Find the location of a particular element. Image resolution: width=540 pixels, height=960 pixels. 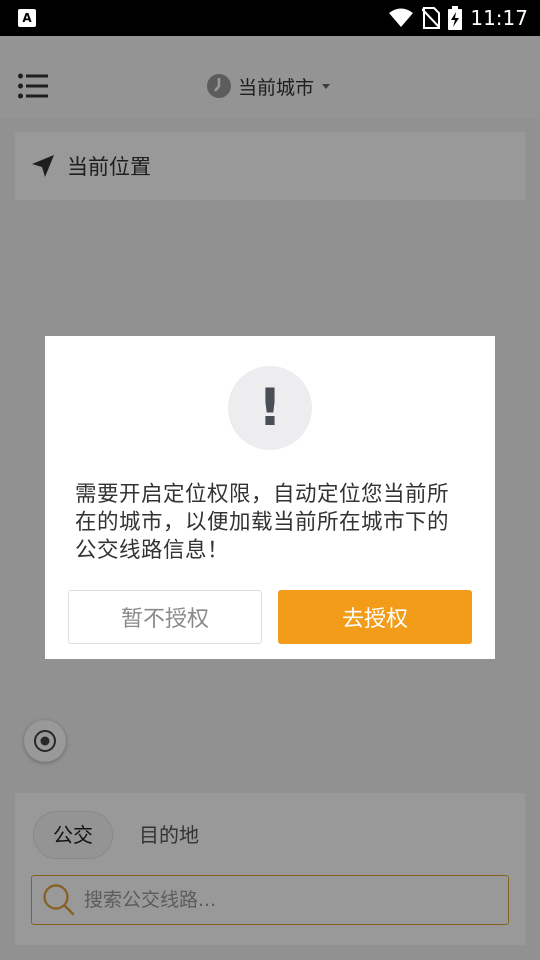

grant-button: 去授权 is located at coordinates (375, 617).